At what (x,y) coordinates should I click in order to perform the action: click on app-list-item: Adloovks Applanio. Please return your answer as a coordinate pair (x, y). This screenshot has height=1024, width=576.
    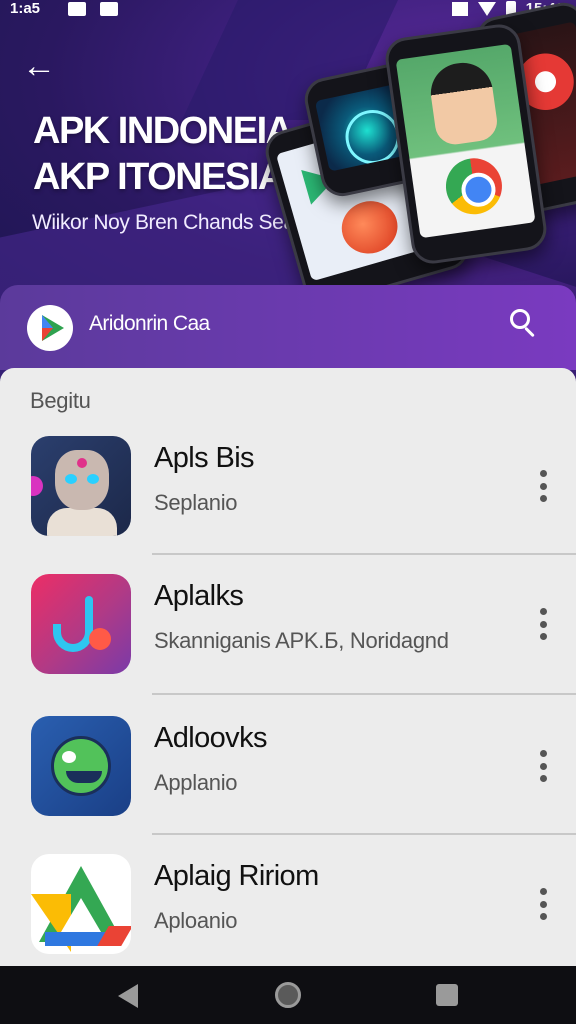
    Looking at the image, I should click on (288, 786).